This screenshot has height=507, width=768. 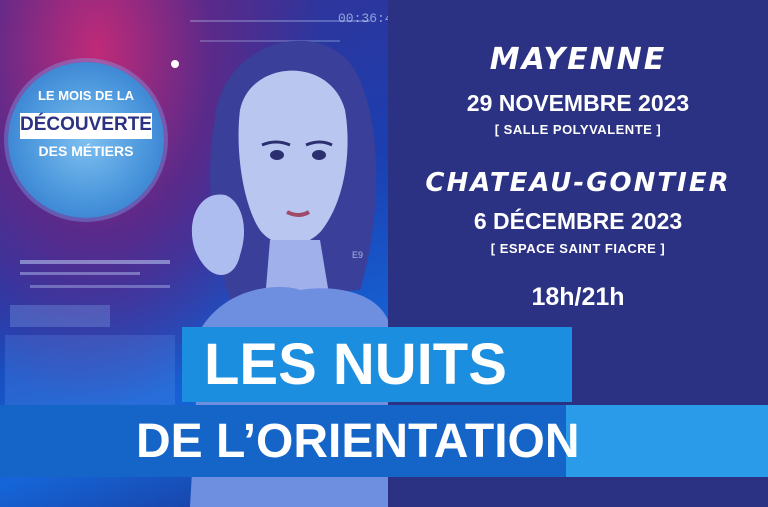 I want to click on hud-timer: 00:36:4, so click(x=363, y=18).